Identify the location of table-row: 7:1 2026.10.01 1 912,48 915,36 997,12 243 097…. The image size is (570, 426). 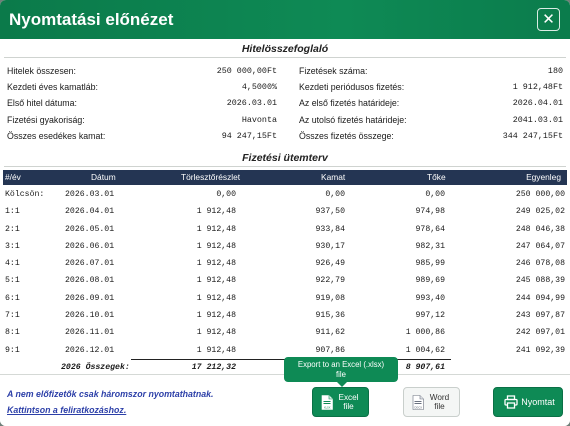
(285, 315).